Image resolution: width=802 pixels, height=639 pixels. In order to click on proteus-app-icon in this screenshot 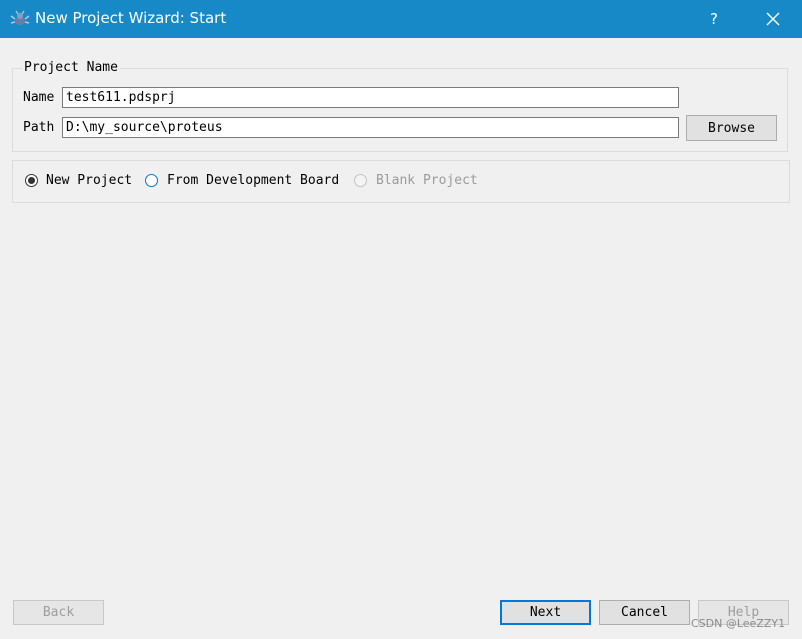, I will do `click(20, 19)`.